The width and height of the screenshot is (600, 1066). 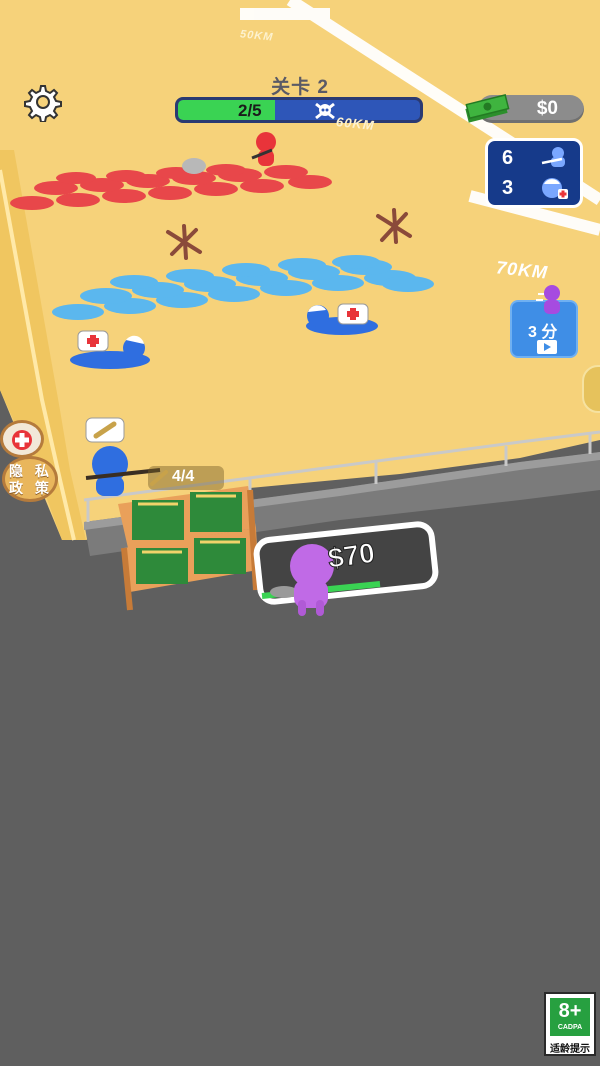 What do you see at coordinates (547, 347) in the screenshot?
I see `video-ad-icon` at bounding box center [547, 347].